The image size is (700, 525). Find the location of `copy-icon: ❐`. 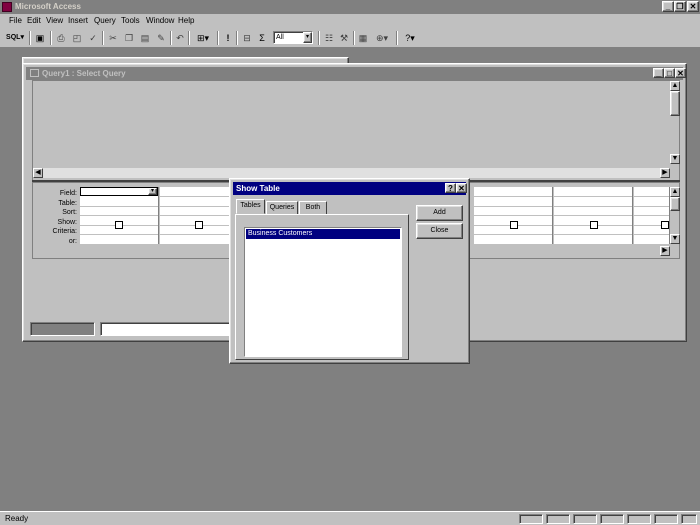

copy-icon: ❐ is located at coordinates (129, 38).